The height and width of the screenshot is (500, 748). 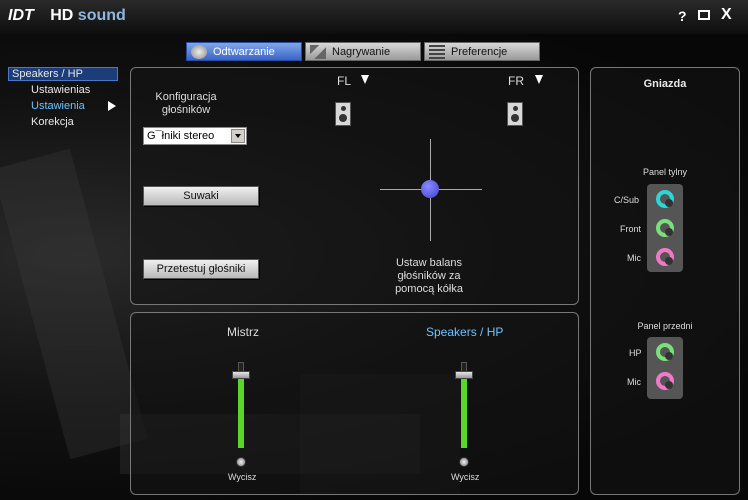 I want to click on speaker-icon, so click(x=199, y=51).